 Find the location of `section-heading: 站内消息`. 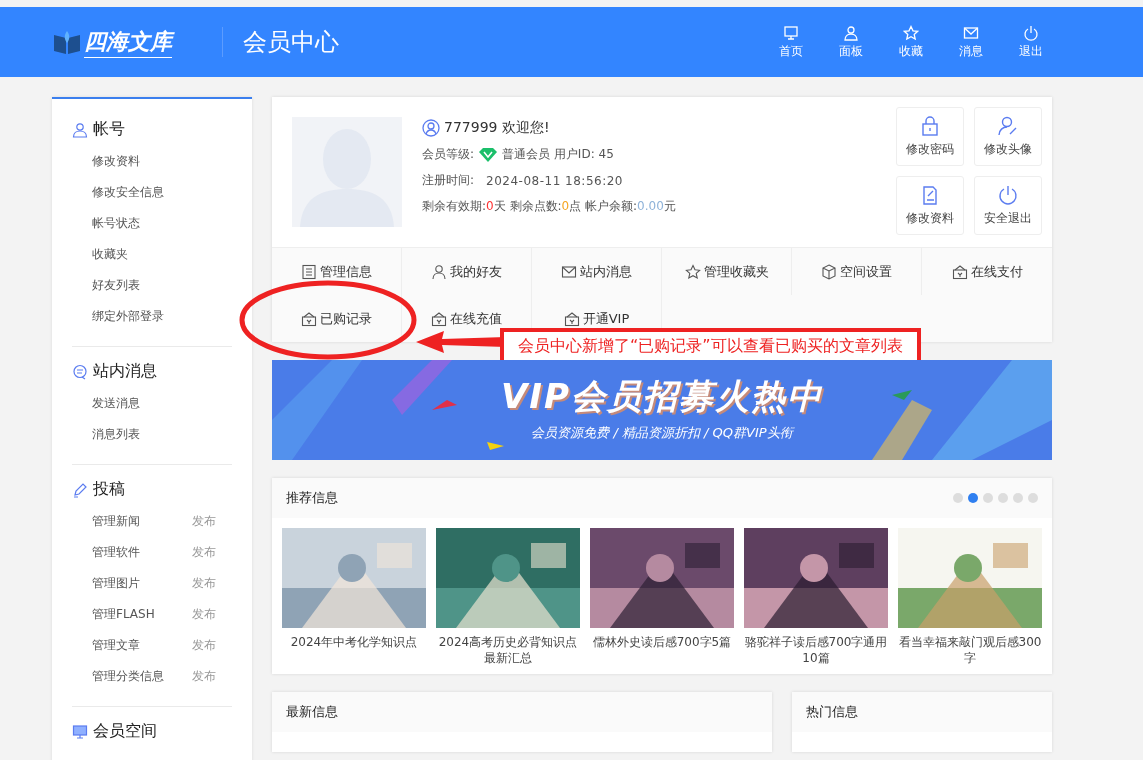

section-heading: 站内消息 is located at coordinates (125, 371).